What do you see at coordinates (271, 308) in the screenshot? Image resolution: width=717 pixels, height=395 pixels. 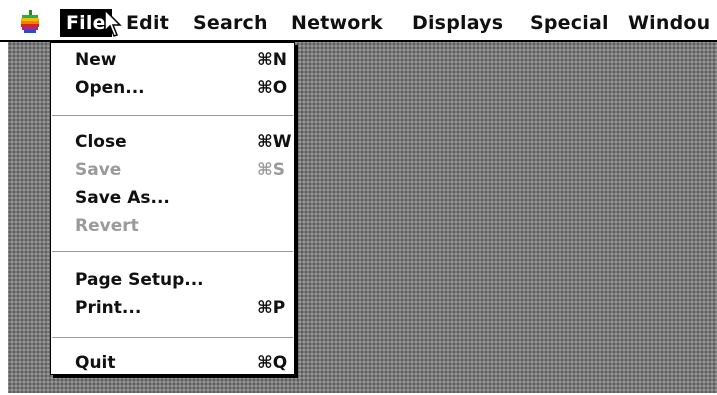 I see `shortcut-label: ⌘P` at bounding box center [271, 308].